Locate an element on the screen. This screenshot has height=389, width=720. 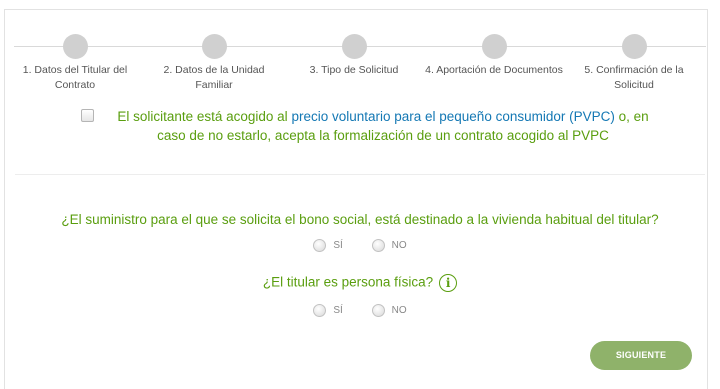
section-divider is located at coordinates (360, 174).